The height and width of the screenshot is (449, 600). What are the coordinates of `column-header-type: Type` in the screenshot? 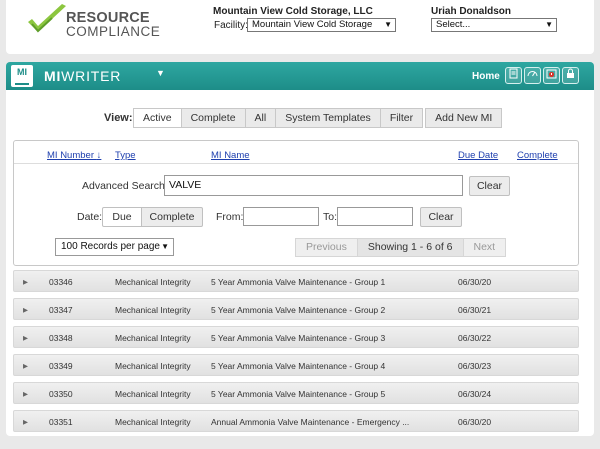 It's located at (125, 155).